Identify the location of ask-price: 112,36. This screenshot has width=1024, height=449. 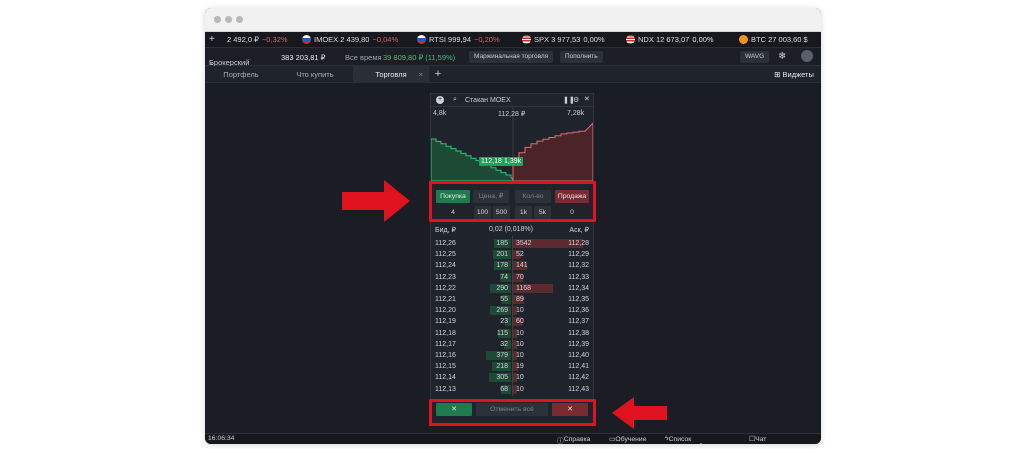
(578, 310).